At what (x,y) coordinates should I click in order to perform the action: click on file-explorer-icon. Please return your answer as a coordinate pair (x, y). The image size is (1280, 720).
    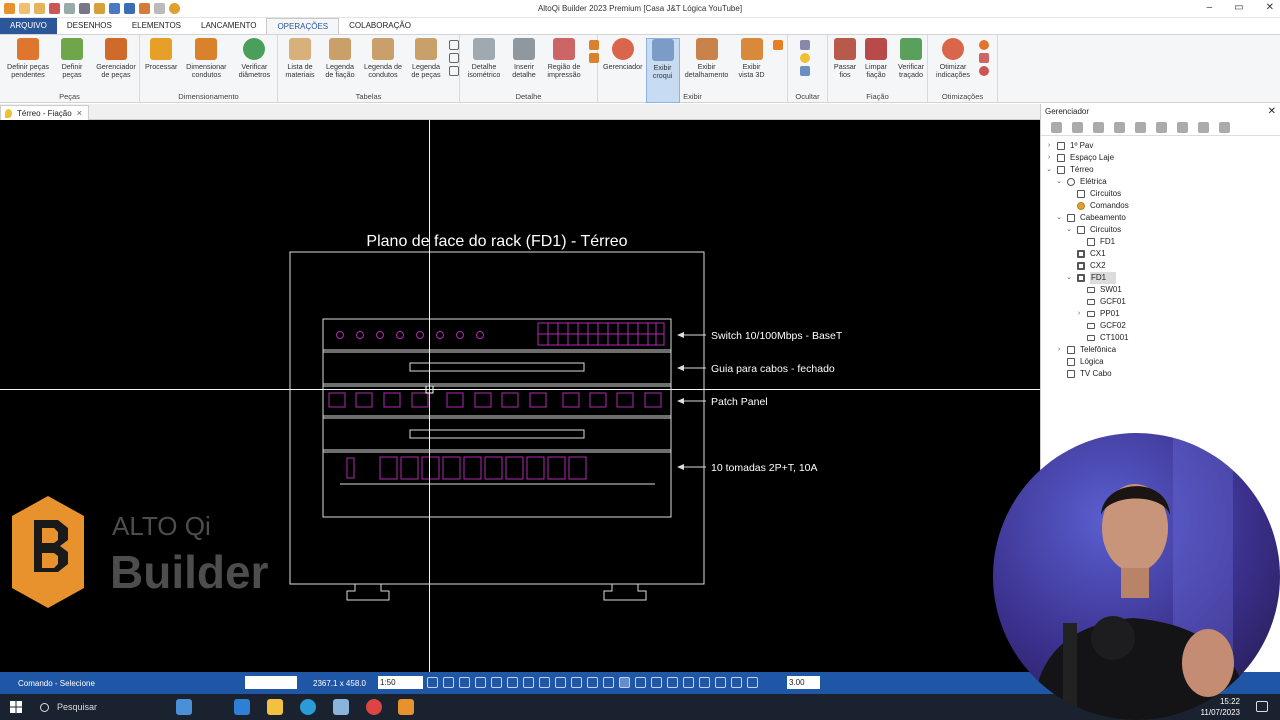
    Looking at the image, I should click on (275, 707).